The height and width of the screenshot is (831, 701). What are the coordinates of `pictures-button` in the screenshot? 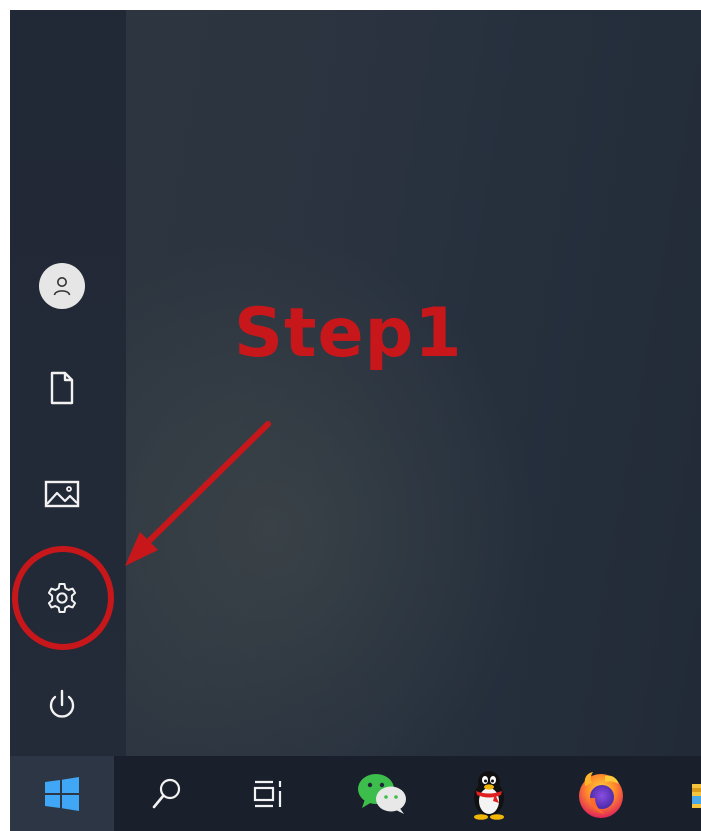 It's located at (62, 494).